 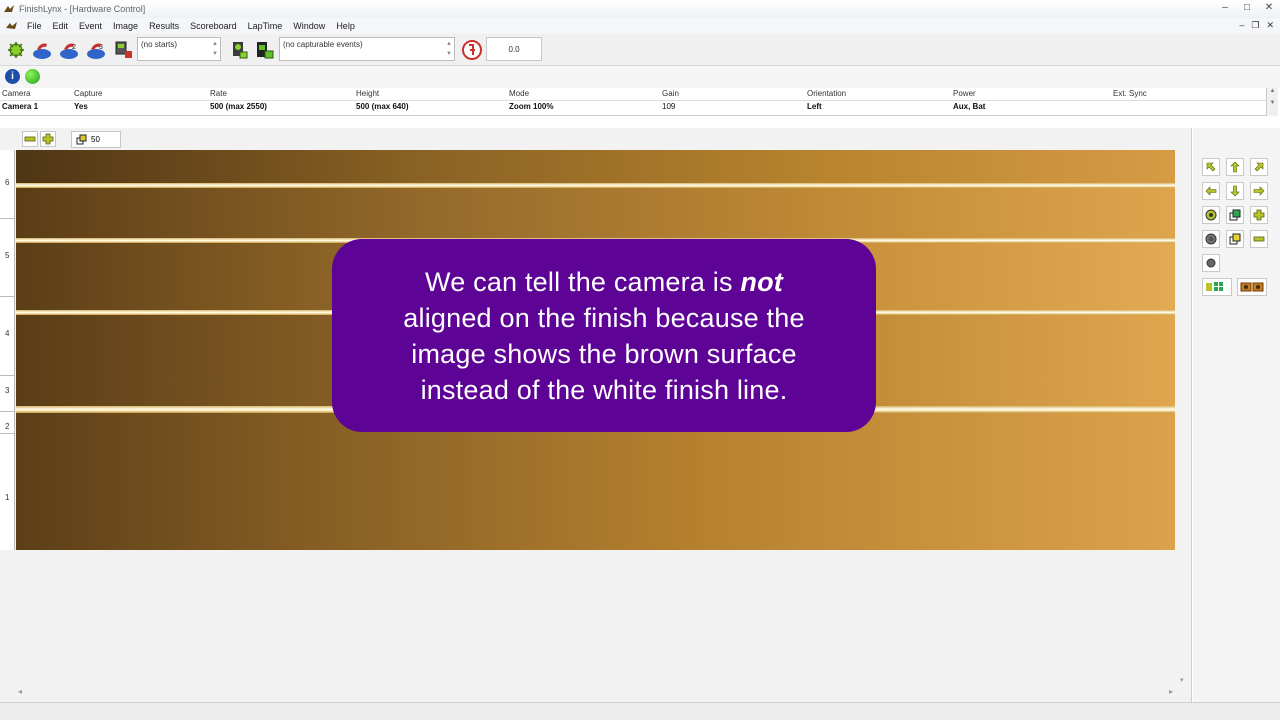 I want to click on mdi-minimize-button: –, so click(x=1241, y=25).